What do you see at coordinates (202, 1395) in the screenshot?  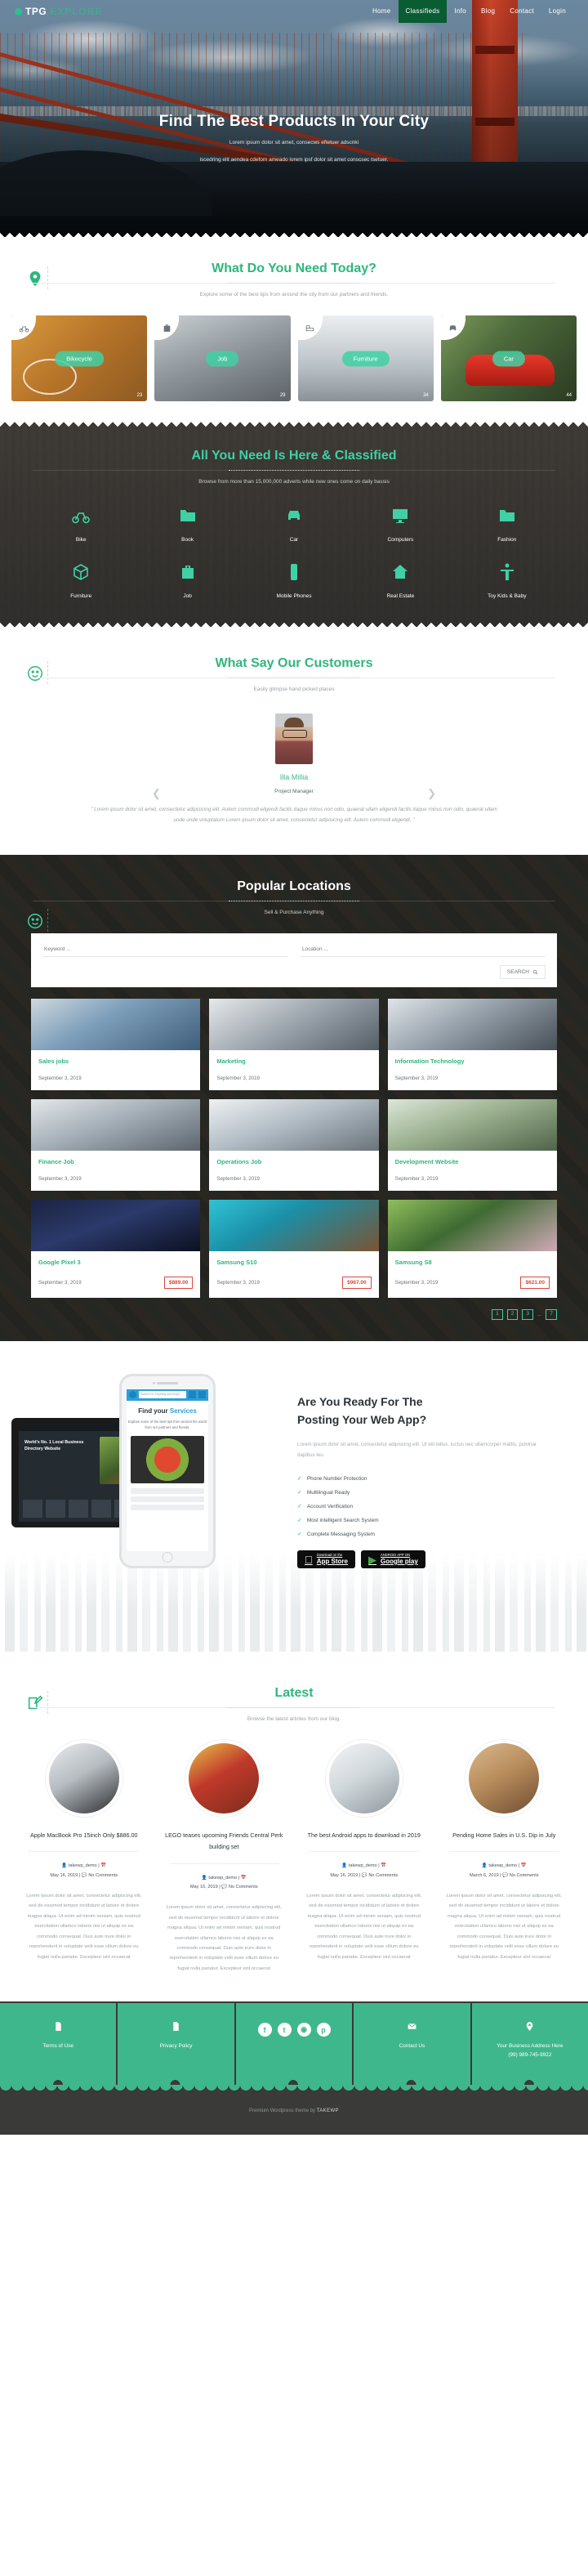 I see `phone-menu-icon` at bounding box center [202, 1395].